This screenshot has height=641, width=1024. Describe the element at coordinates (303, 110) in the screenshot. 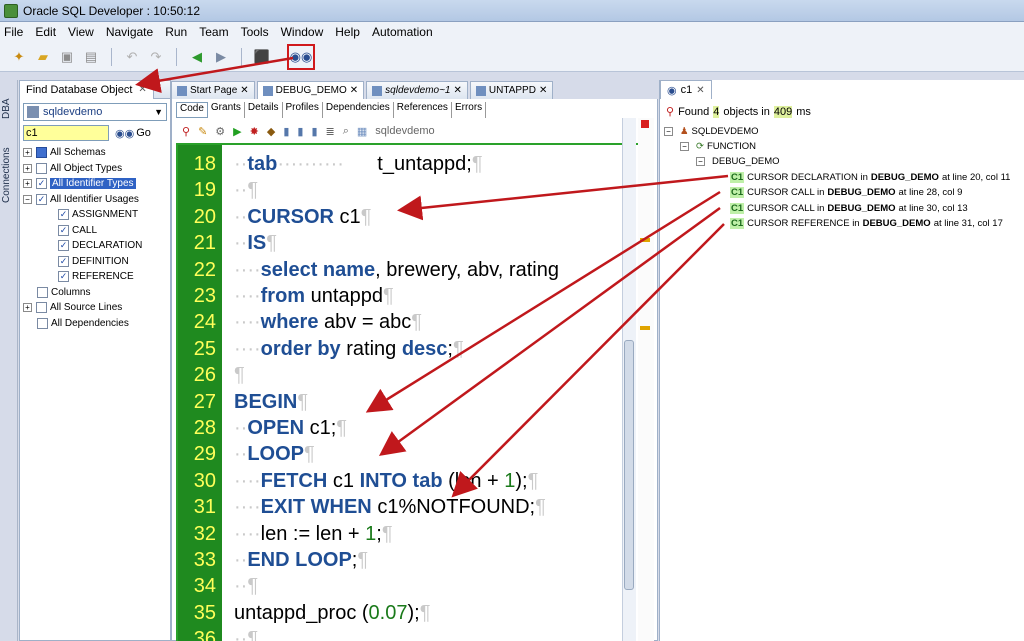

I see `subtab-profiles: Profiles` at that location.